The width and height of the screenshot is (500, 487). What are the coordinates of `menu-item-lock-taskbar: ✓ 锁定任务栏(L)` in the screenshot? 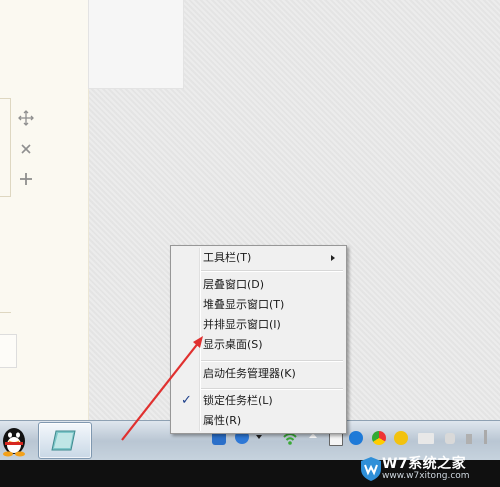 It's located at (258, 401).